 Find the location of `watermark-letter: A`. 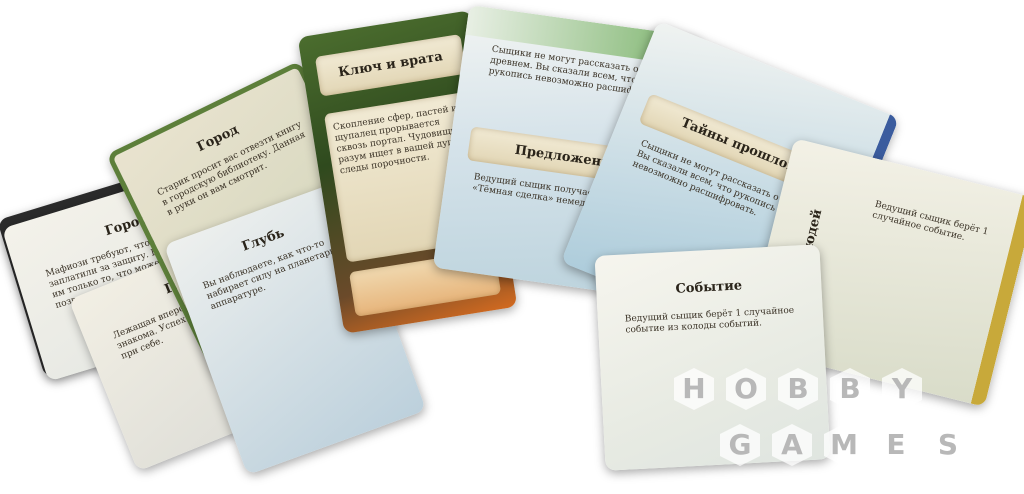

watermark-letter: A is located at coordinates (792, 444).